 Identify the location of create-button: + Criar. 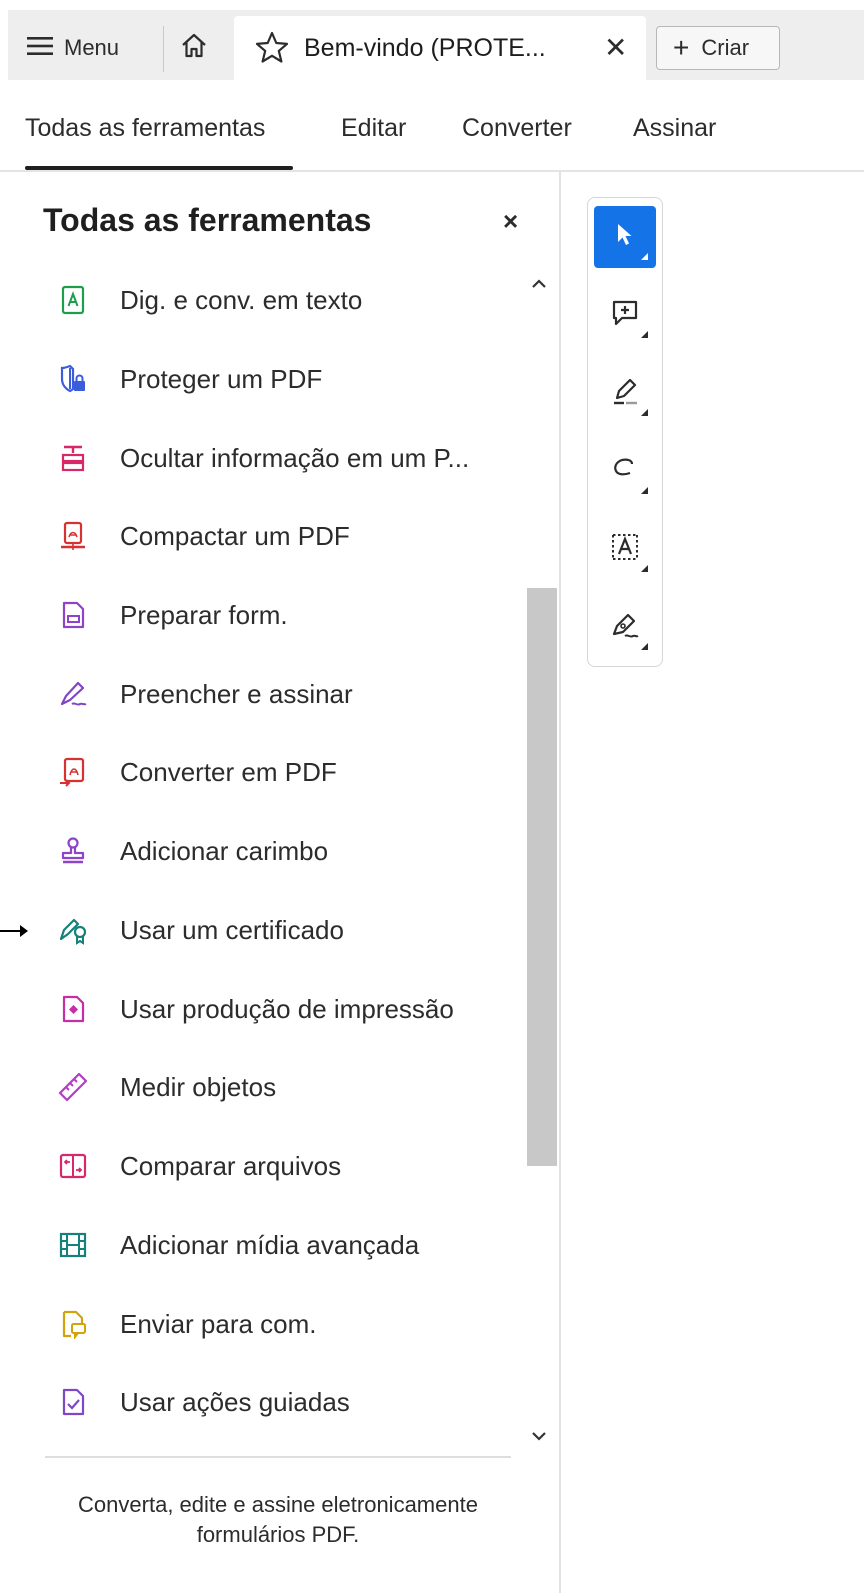
(718, 48).